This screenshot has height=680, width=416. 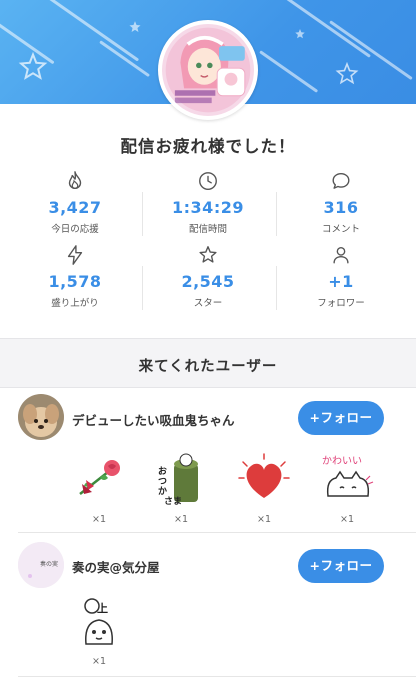 What do you see at coordinates (208, 303) in the screenshot?
I see `stat-label: スター` at bounding box center [208, 303].